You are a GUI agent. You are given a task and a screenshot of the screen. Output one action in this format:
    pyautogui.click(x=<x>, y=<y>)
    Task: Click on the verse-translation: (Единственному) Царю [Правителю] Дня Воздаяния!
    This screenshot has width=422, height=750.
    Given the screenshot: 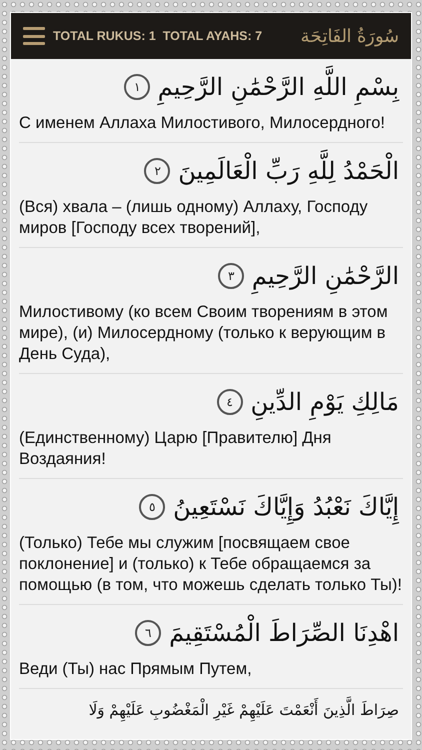 What is the action you would take?
    pyautogui.click(x=211, y=451)
    